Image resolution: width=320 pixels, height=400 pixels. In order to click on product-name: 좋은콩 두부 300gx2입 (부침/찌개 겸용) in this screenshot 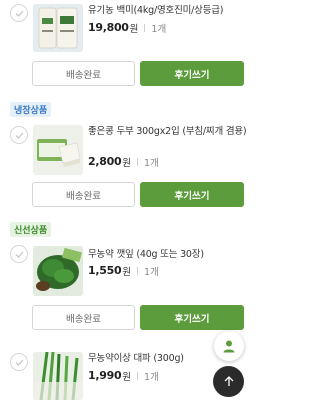, I will do `click(168, 131)`.